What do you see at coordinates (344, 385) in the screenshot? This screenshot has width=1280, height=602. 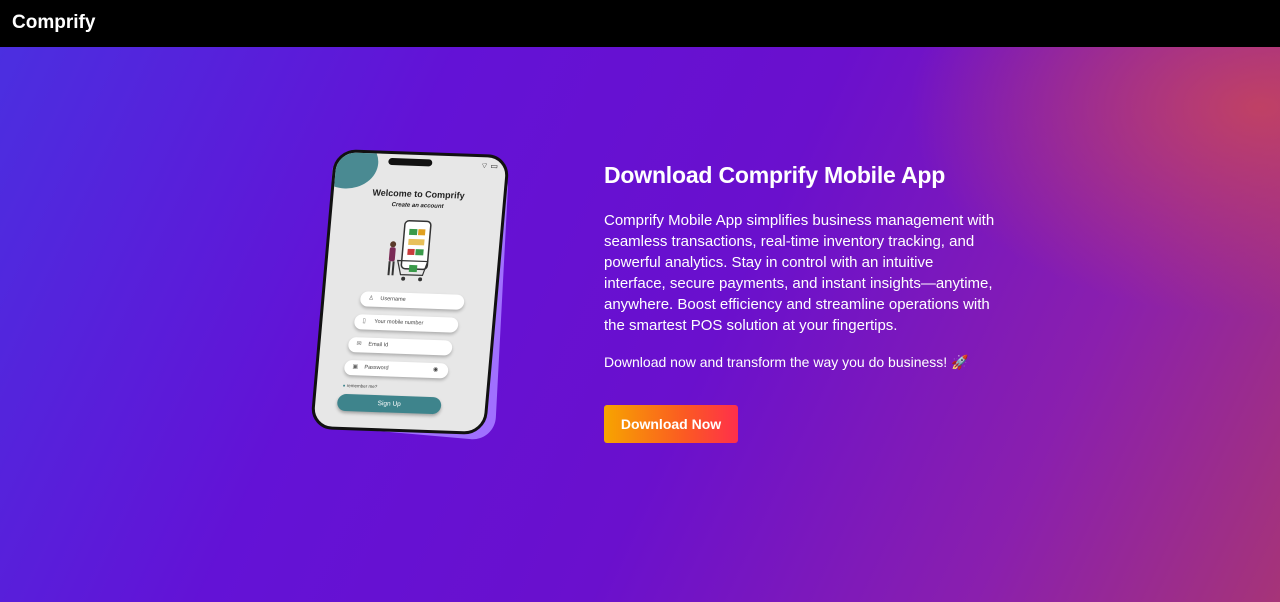 I see `checkbox-icon: ●` at bounding box center [344, 385].